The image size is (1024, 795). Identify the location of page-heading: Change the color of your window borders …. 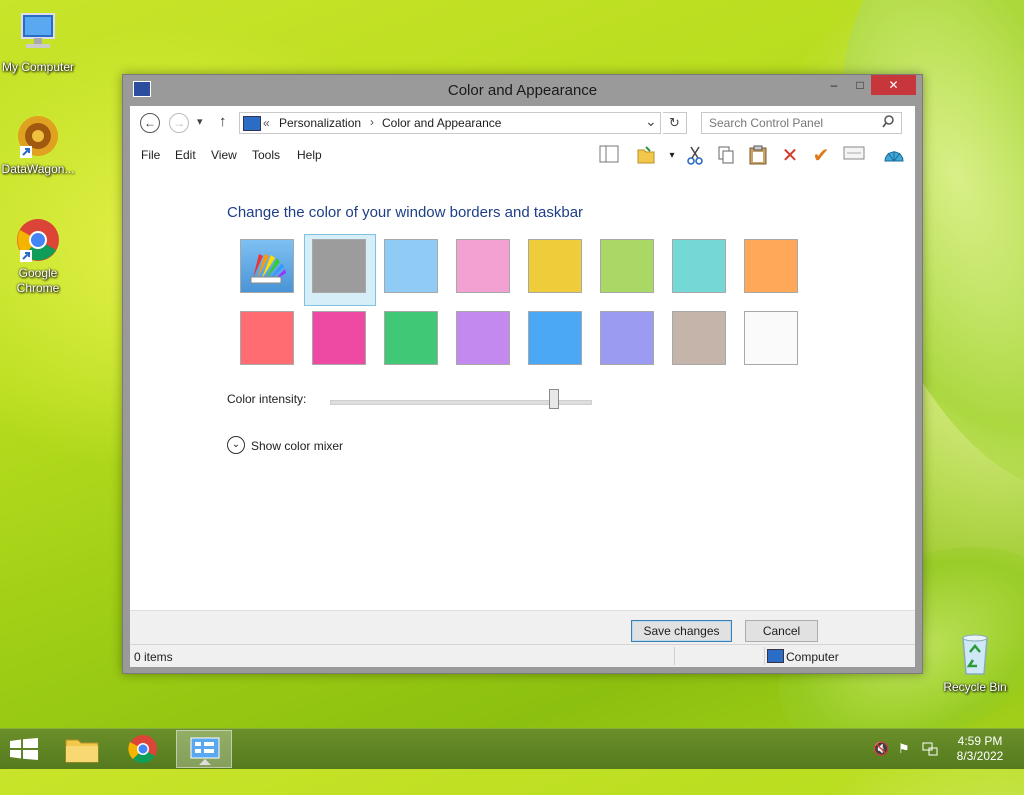
(405, 212).